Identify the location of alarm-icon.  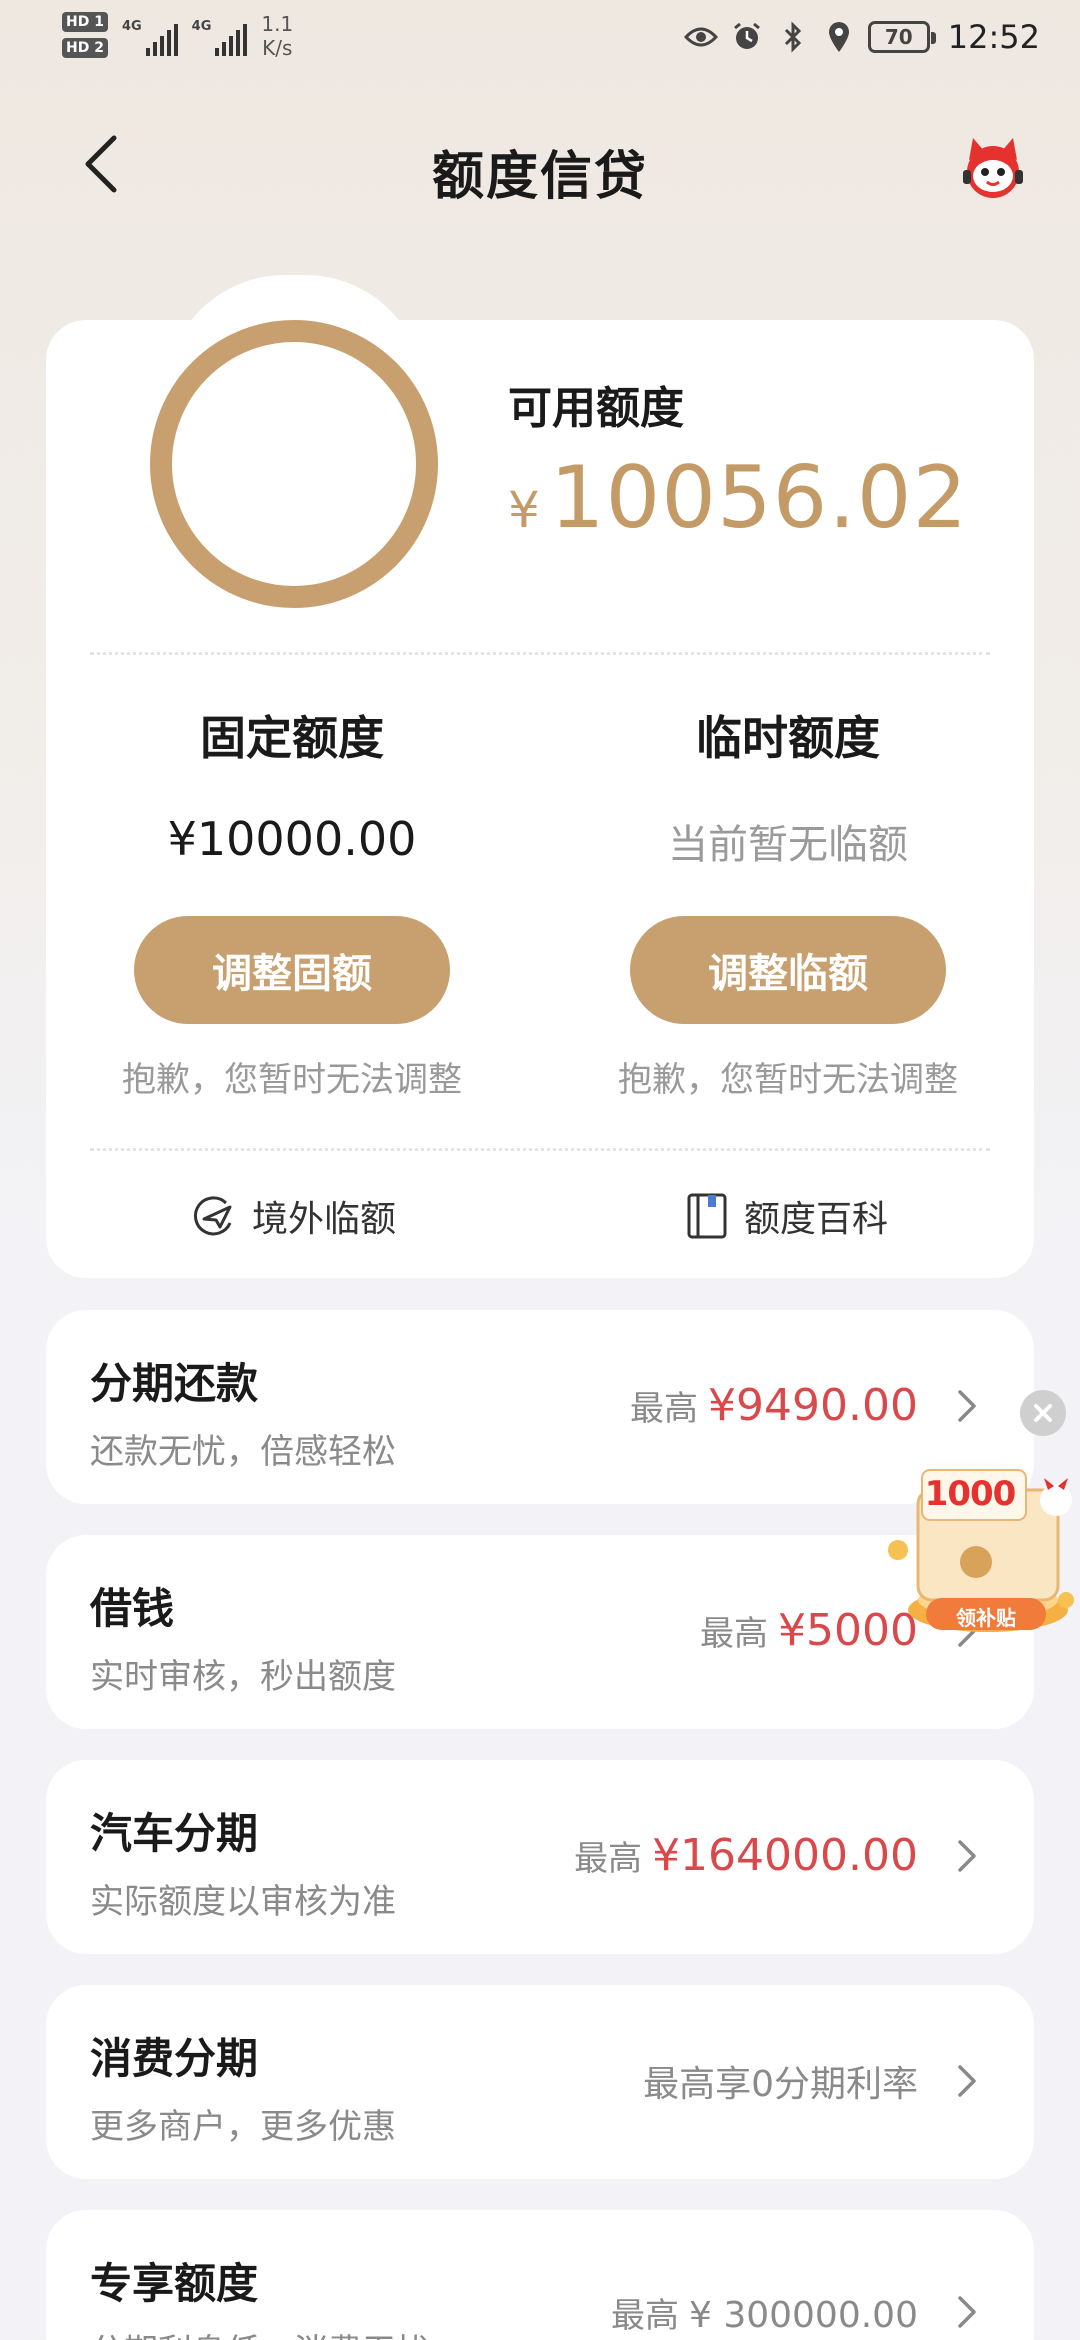
(747, 37).